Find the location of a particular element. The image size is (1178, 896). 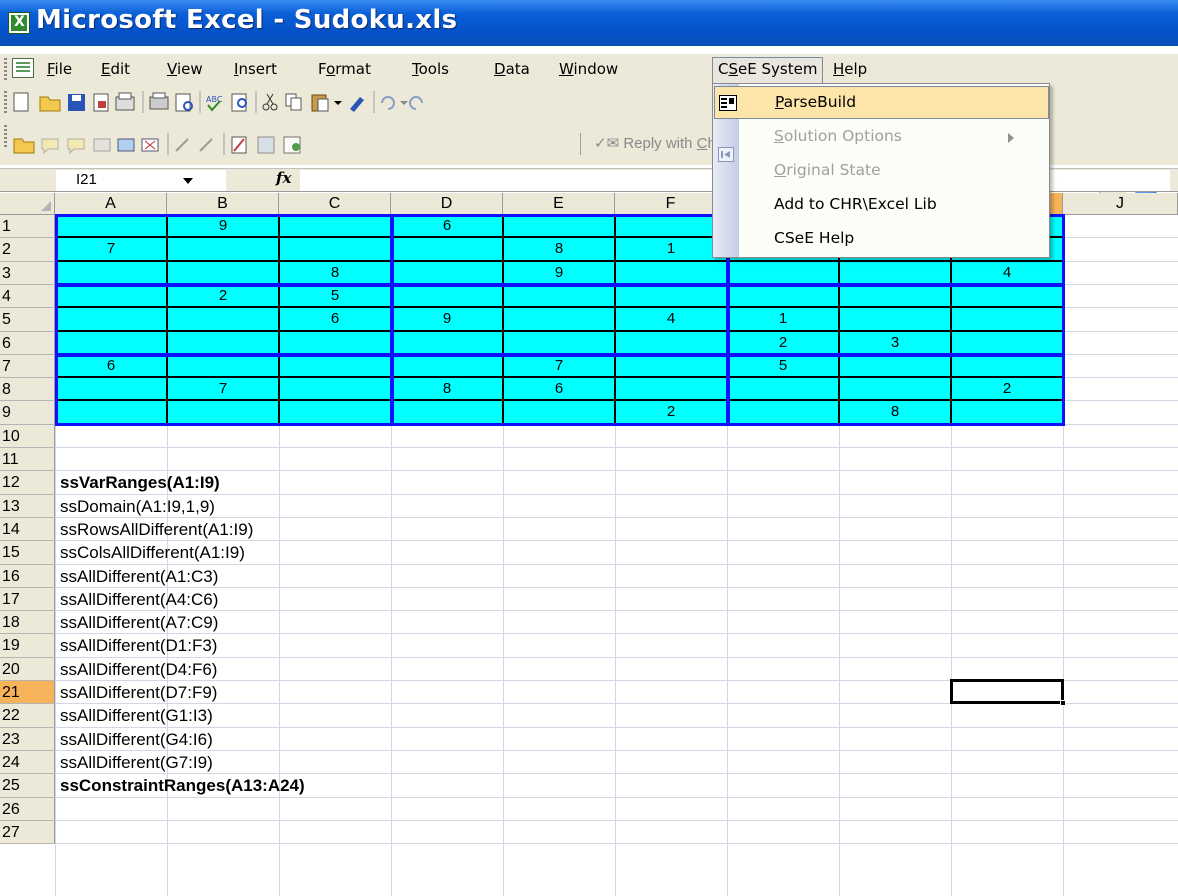

name-box: I21 is located at coordinates (141, 180).